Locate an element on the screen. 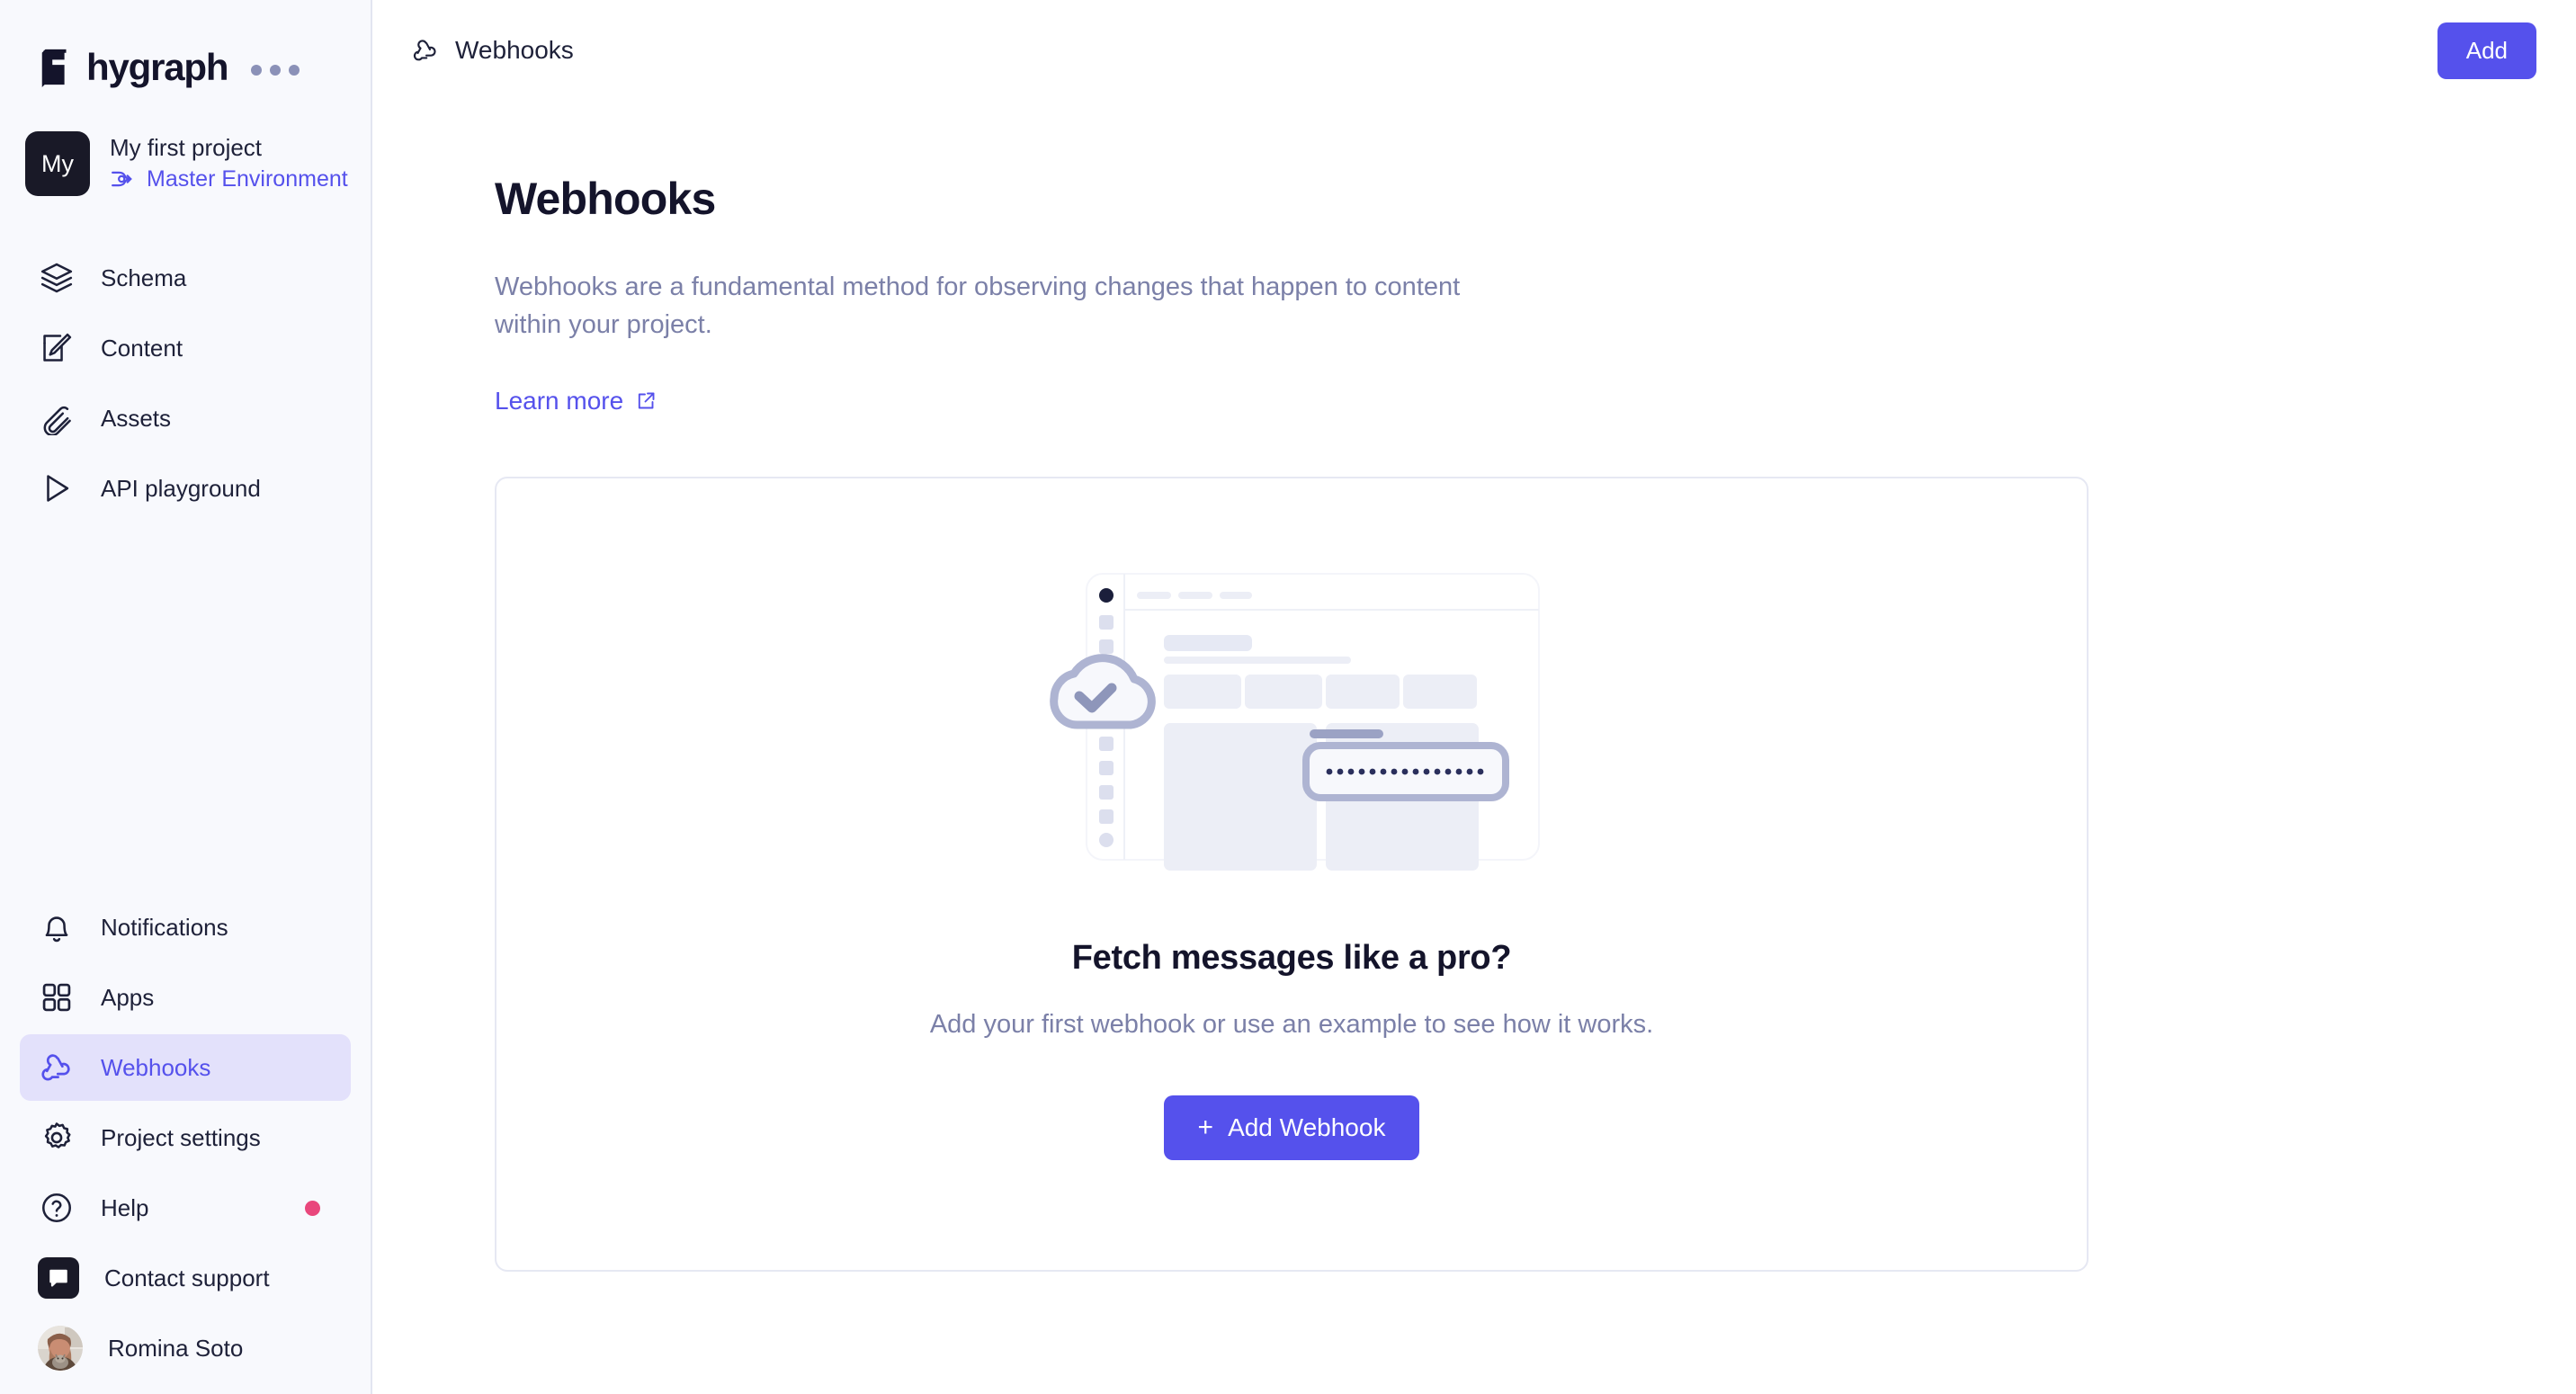 The width and height of the screenshot is (2576, 1394). project-environment: Master Environment is located at coordinates (229, 179).